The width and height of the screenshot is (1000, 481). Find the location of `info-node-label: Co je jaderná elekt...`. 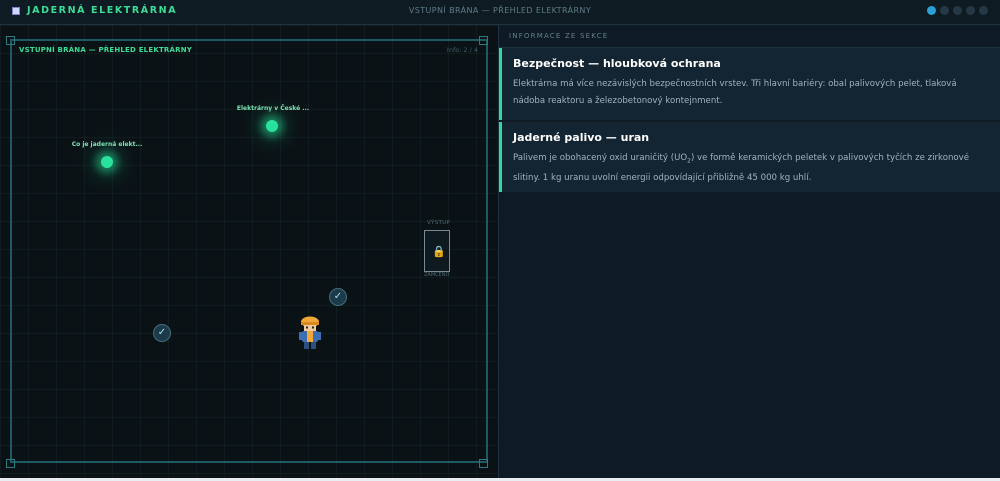

info-node-label: Co je jaderná elekt... is located at coordinates (107, 144).